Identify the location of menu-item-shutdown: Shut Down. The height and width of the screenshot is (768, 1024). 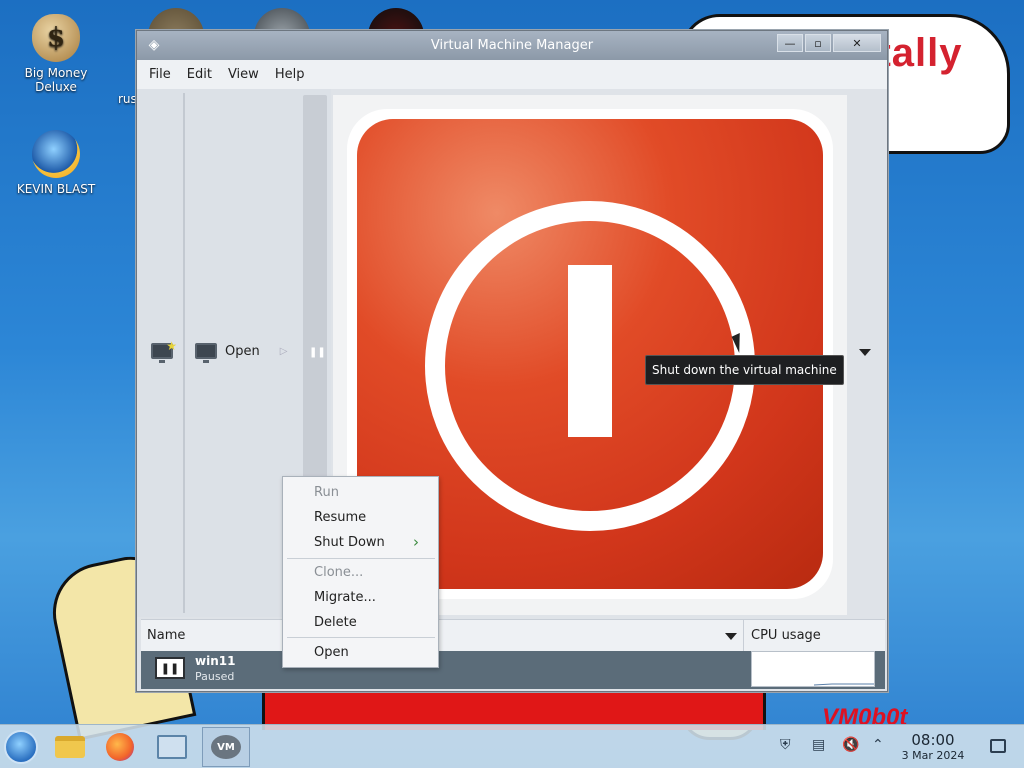
(349, 542).